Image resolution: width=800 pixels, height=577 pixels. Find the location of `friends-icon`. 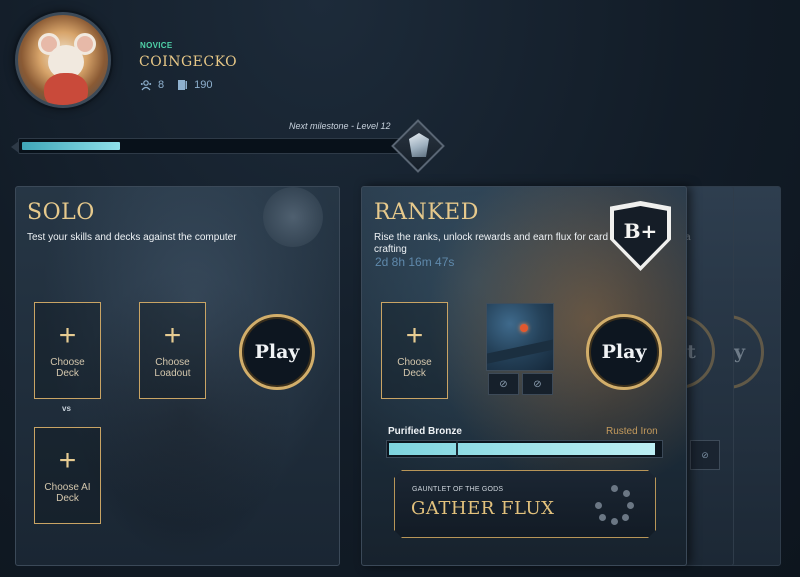

friends-icon is located at coordinates (146, 85).